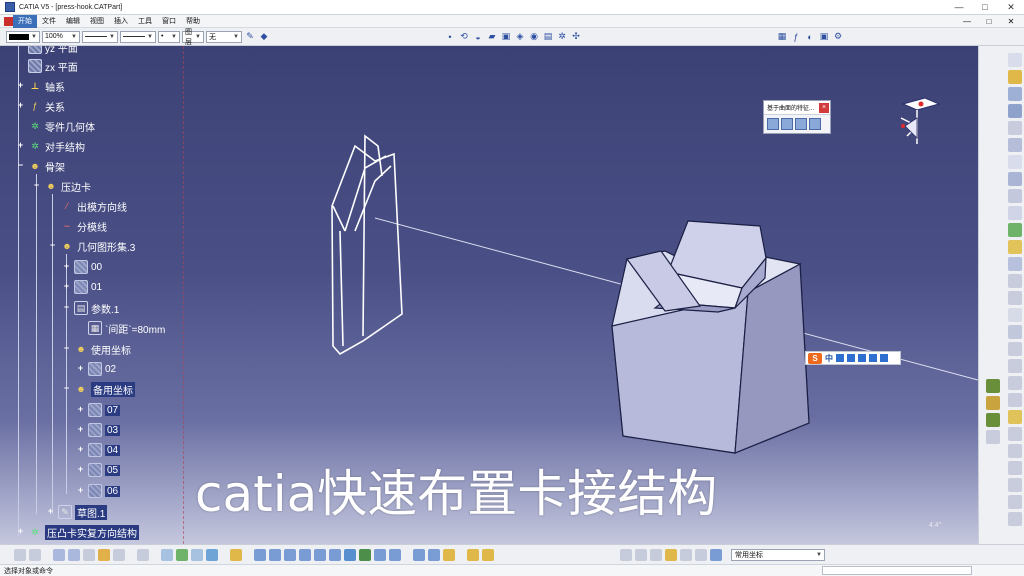 This screenshot has height=576, width=1024. What do you see at coordinates (1015, 60) in the screenshot?
I see `select-icon` at bounding box center [1015, 60].